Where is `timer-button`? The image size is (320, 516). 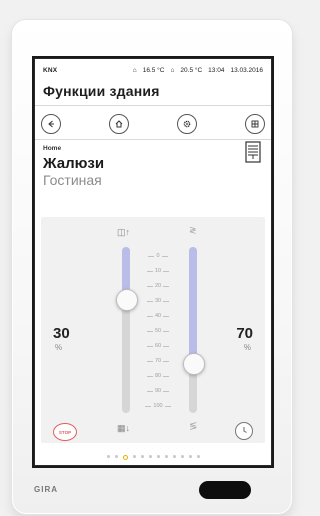
timer-button is located at coordinates (244, 431).